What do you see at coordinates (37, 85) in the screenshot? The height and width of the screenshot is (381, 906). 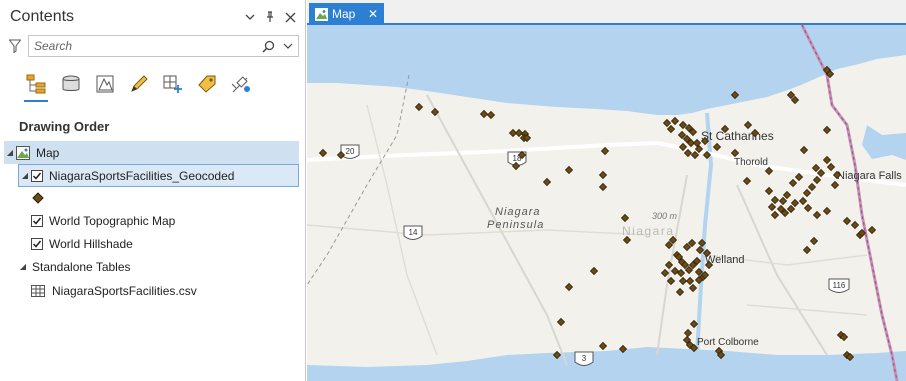 I see `list-by-drawing-order-icon` at bounding box center [37, 85].